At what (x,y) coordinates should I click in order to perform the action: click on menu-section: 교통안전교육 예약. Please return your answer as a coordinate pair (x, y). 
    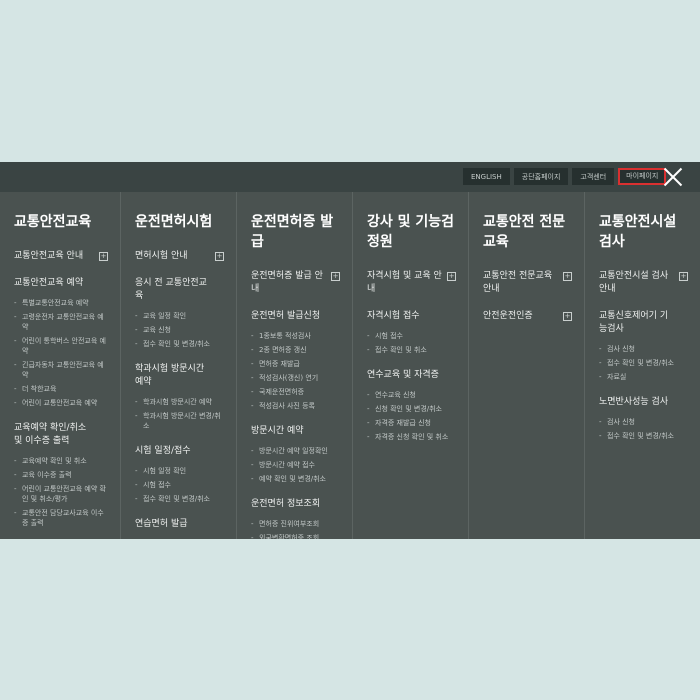
    Looking at the image, I should click on (62, 283).